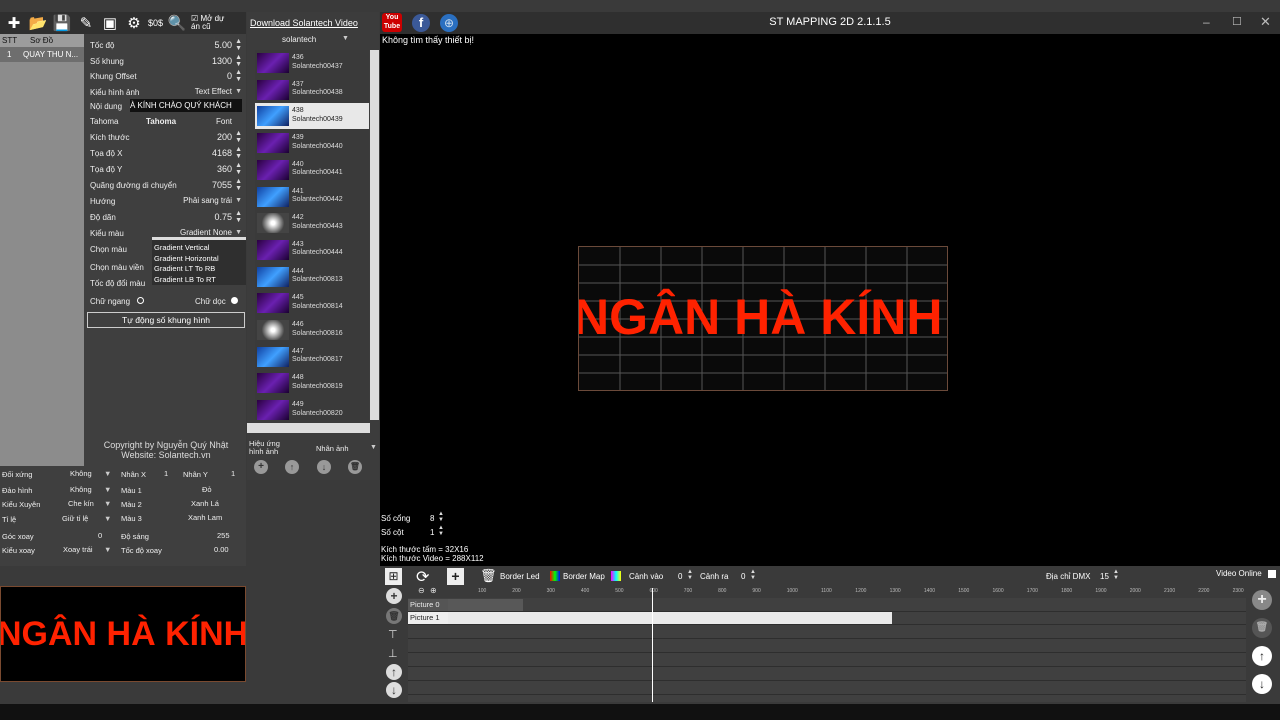  I want to click on add-picture-icon: +, so click(1262, 600).